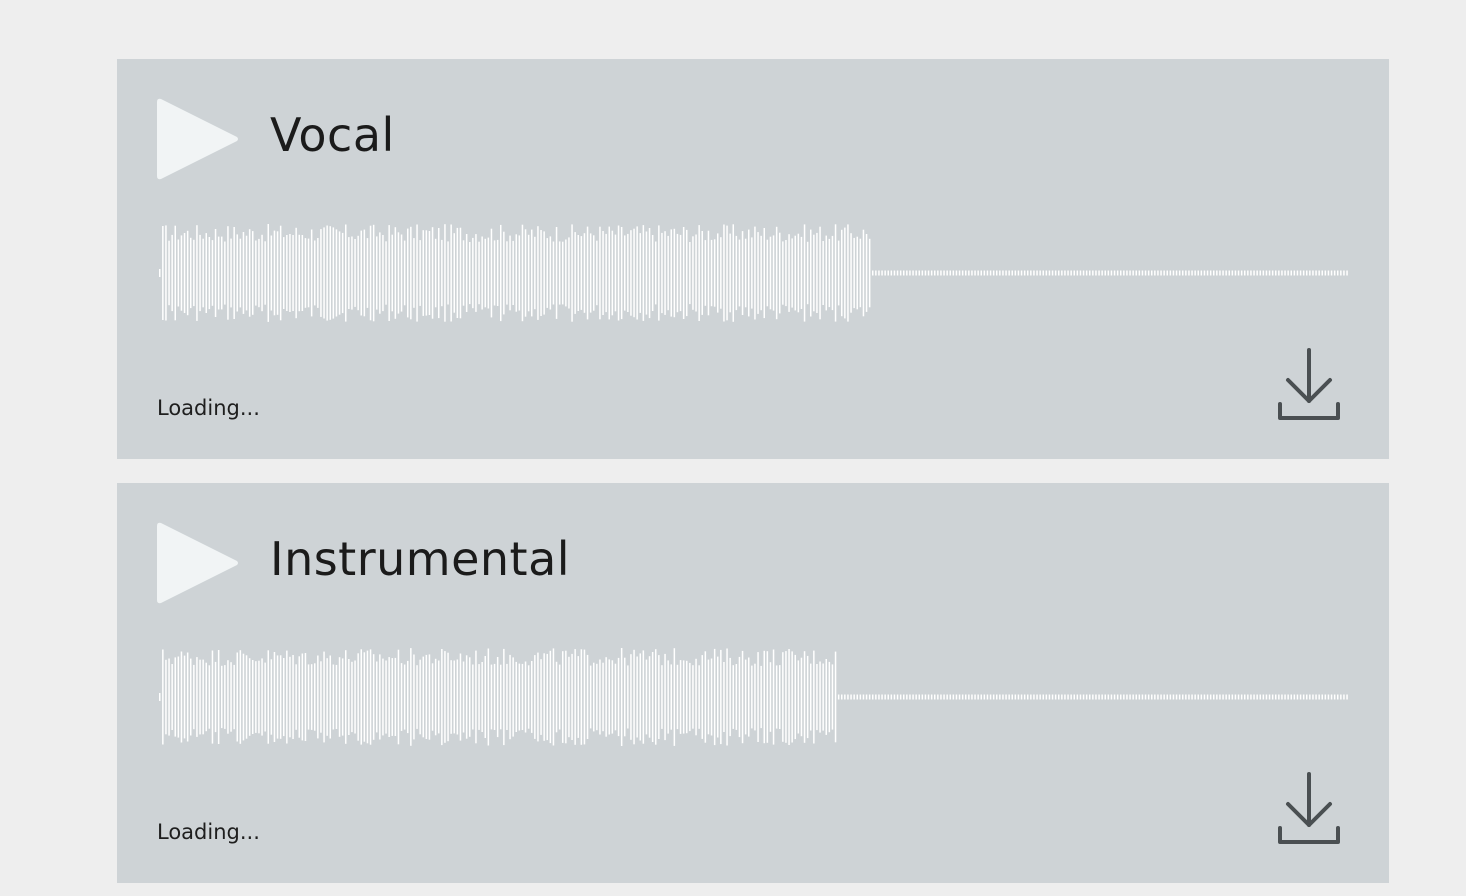  I want to click on download-icon, so click(1309, 384).